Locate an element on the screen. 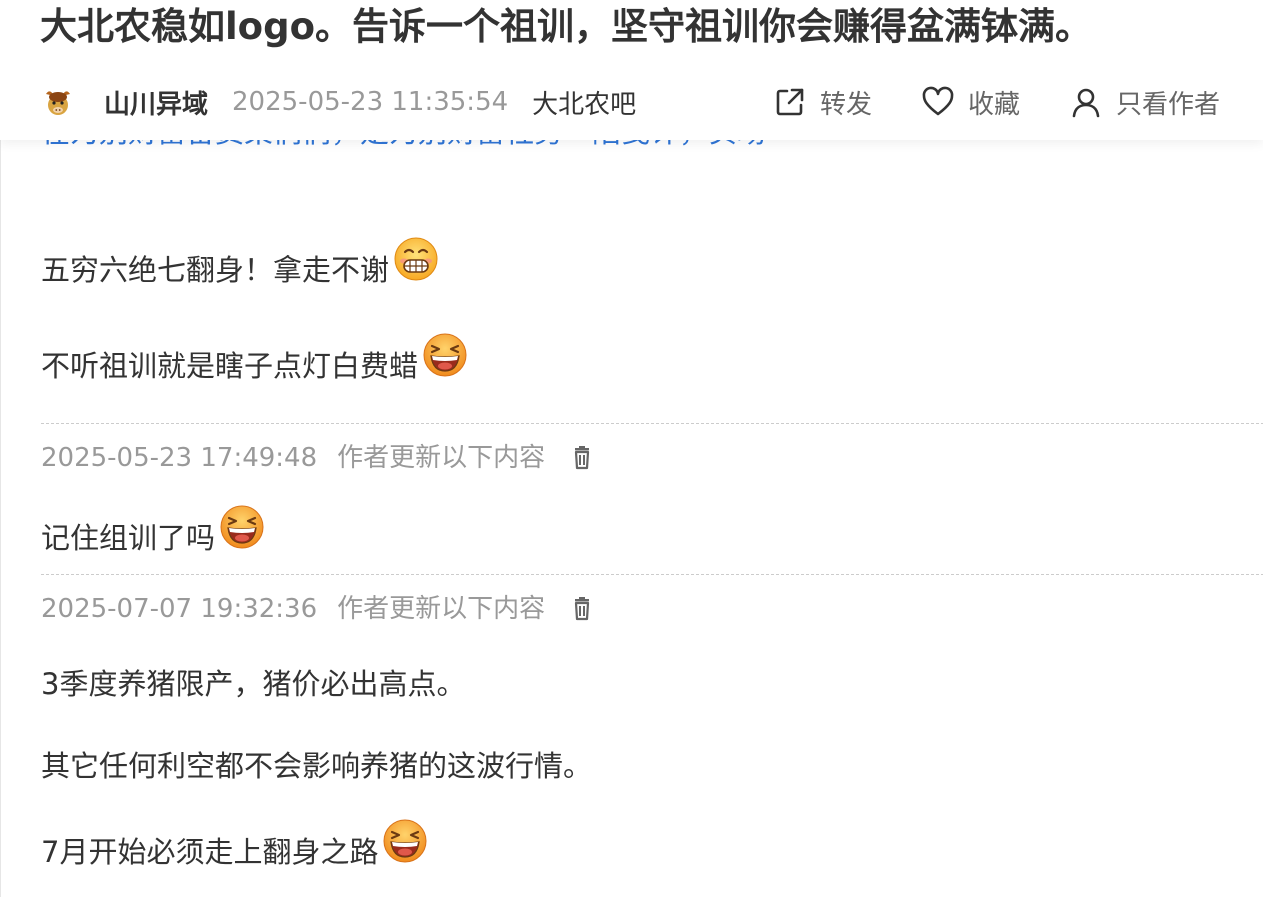 This screenshot has width=1263, height=897. paragraph: 不听祖训就是瞎子点灯白费蜡 is located at coordinates (254, 359).